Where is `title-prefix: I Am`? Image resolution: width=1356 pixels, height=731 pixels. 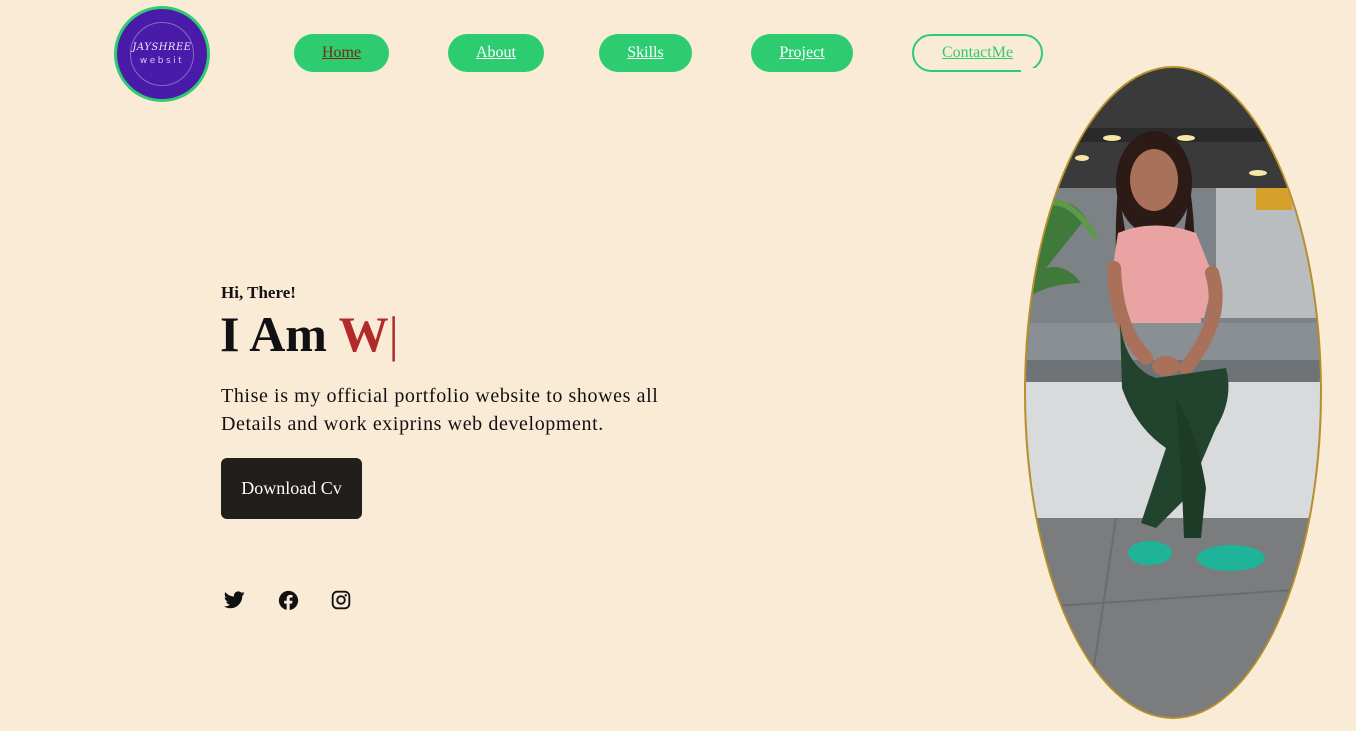
title-prefix: I Am is located at coordinates (279, 334).